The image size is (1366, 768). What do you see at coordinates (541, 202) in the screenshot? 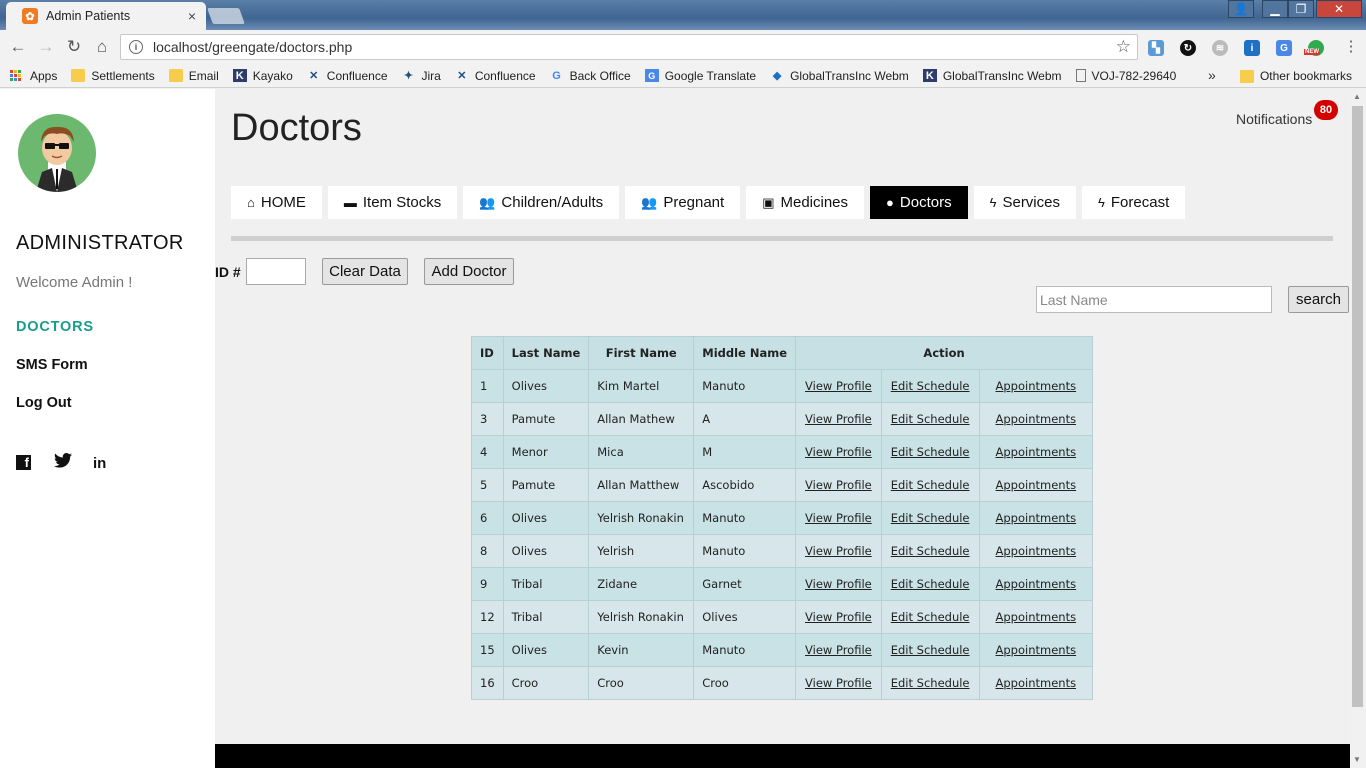
I see `tab-children-adults: 👥 Children/Adults` at bounding box center [541, 202].